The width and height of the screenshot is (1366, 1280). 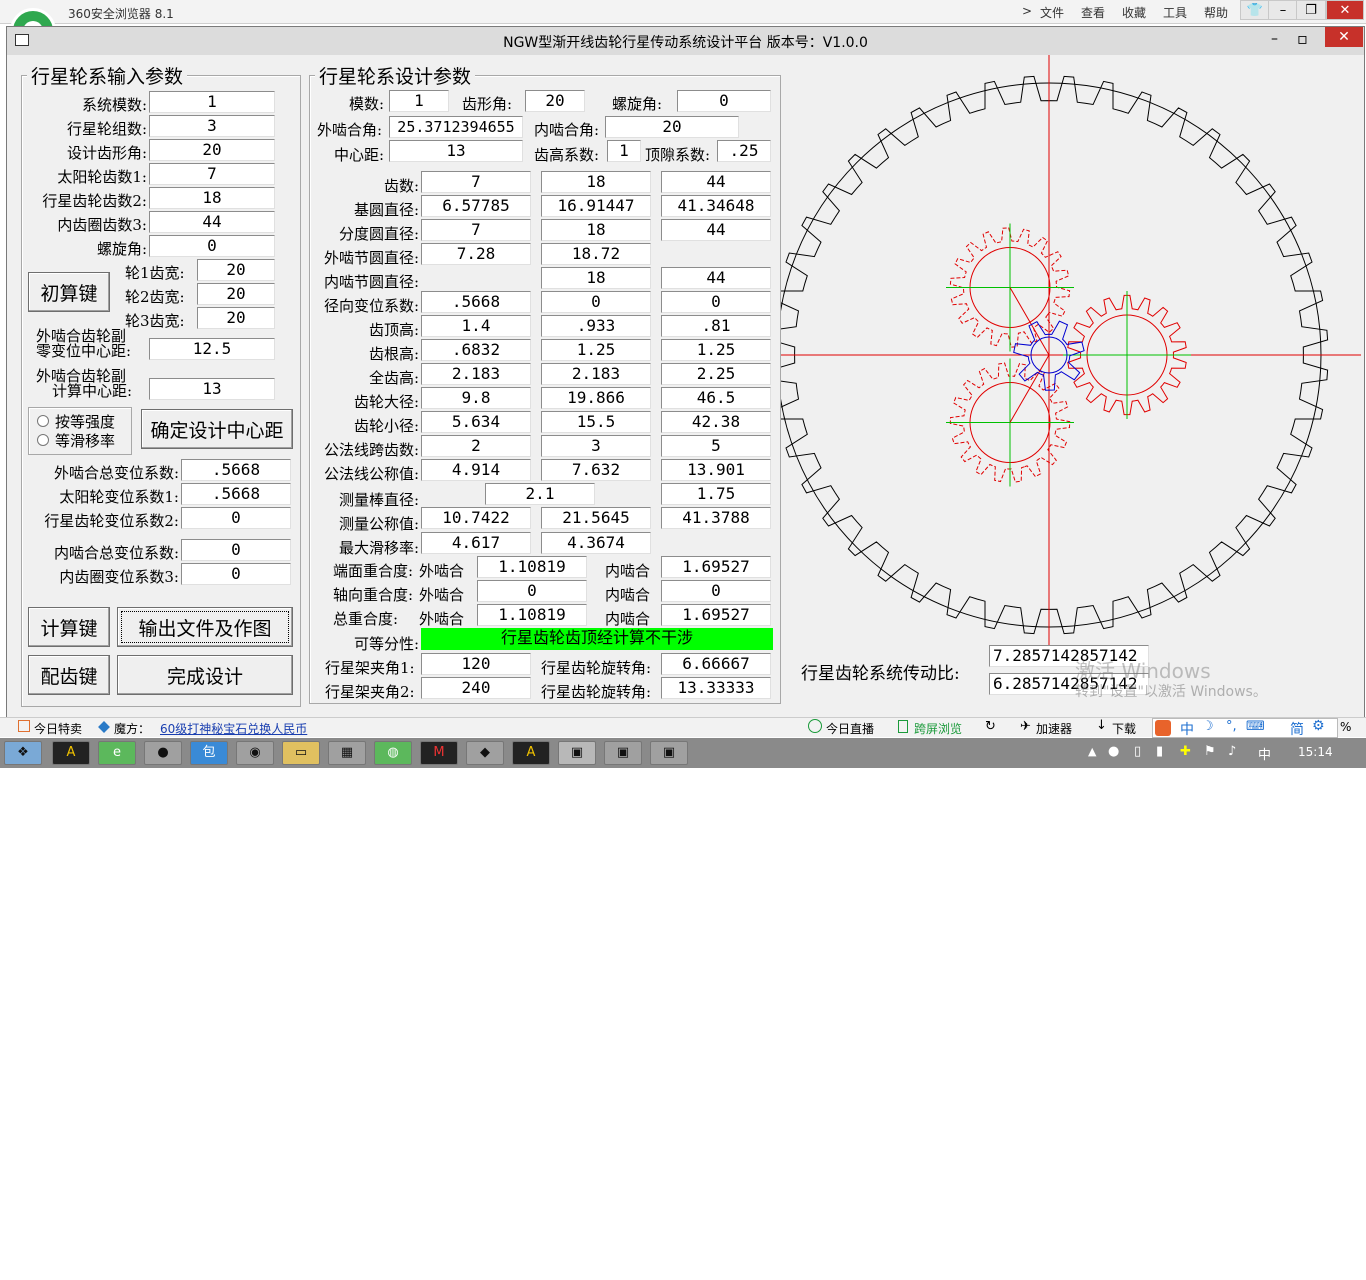 I want to click on ime-simplified: 简, so click(x=1297, y=729).